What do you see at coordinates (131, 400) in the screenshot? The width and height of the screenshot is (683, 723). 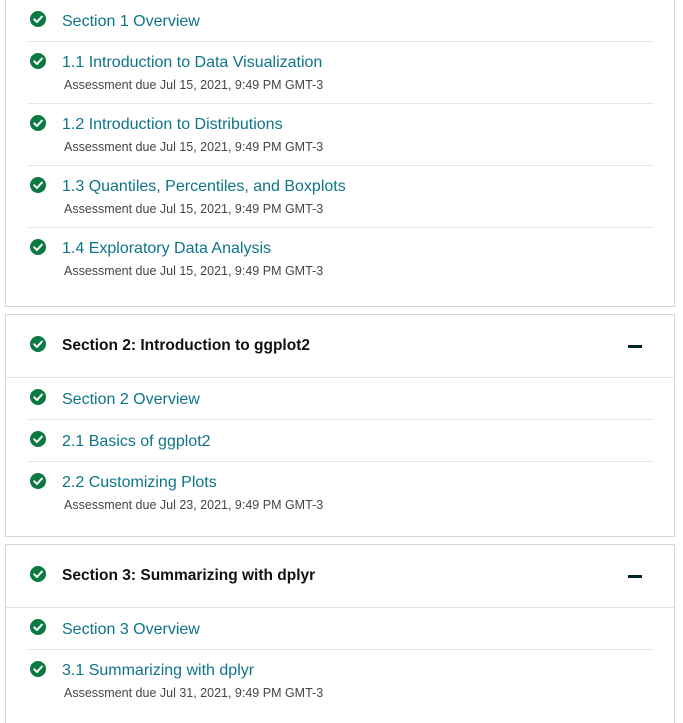 I see `unit-link-section-2-overview: Section 2 Overview` at bounding box center [131, 400].